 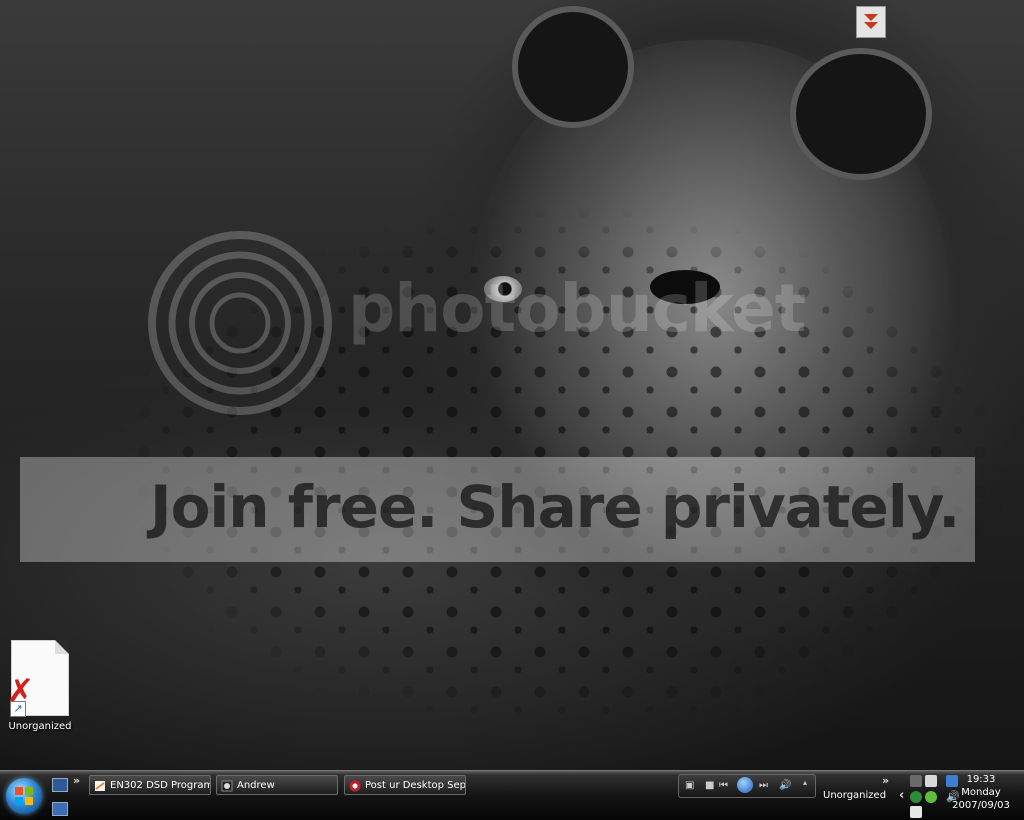 I want to click on tray-network-icon, so click(x=931, y=781).